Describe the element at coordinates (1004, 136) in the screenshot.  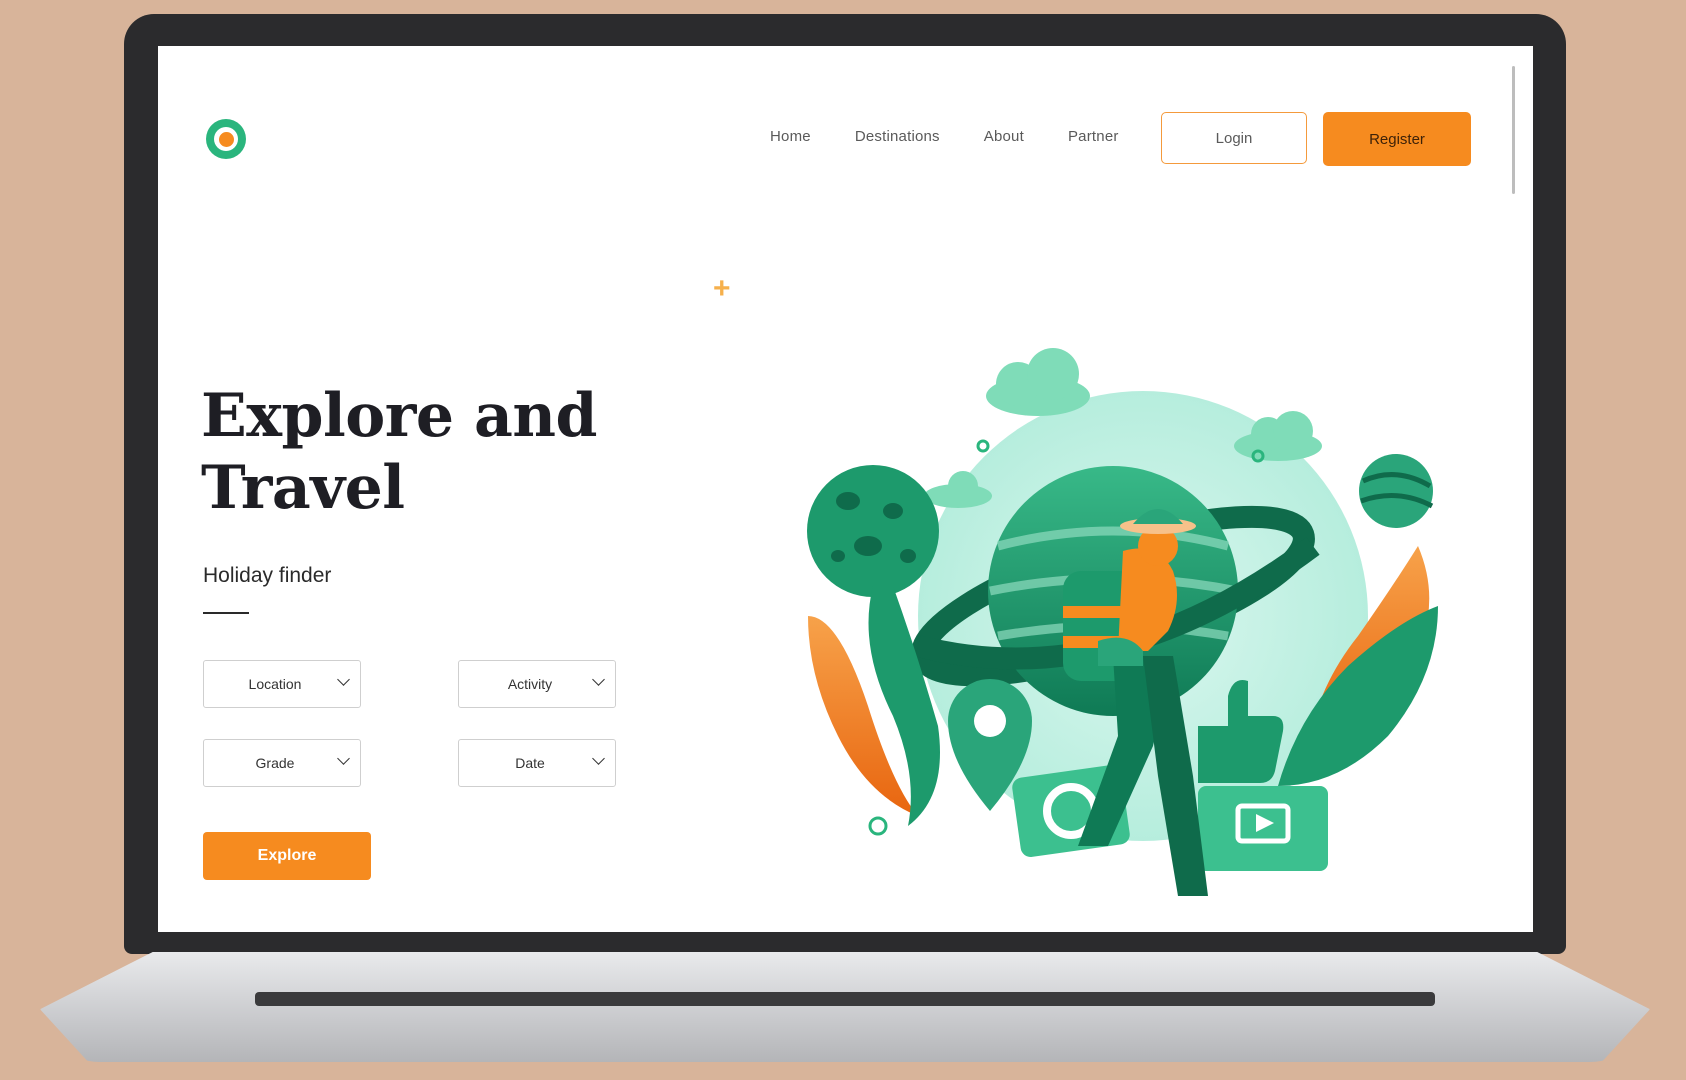
I see `nav-about: About` at that location.